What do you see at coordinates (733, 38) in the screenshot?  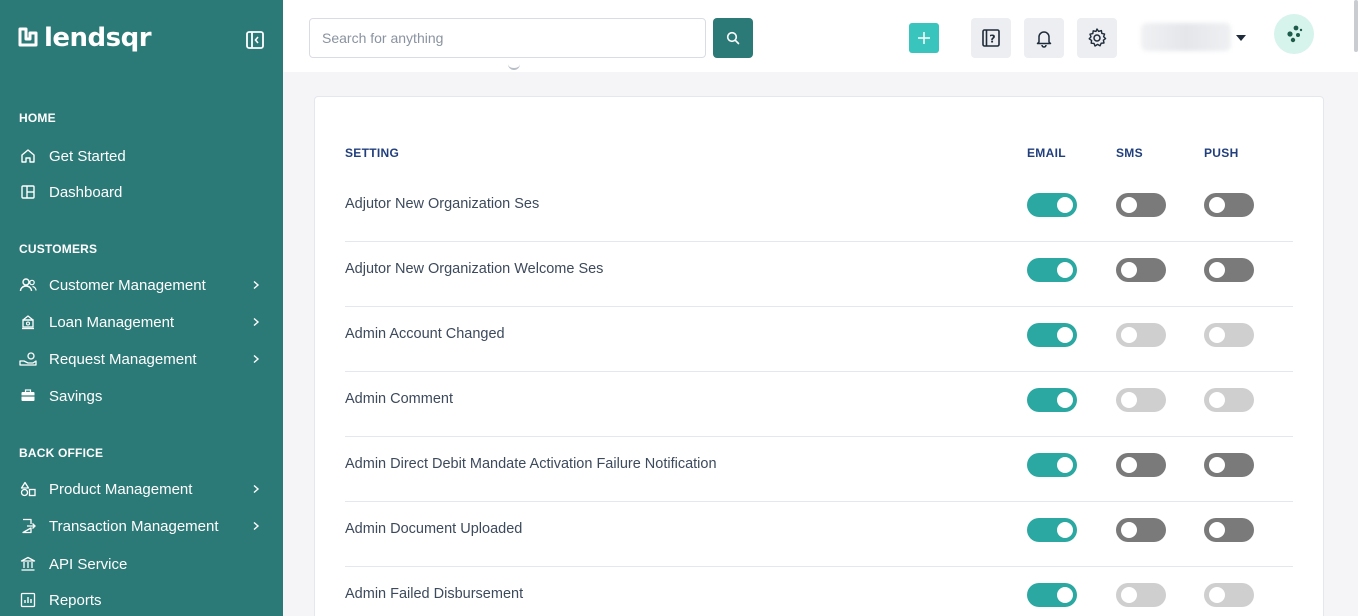 I see `search-button` at bounding box center [733, 38].